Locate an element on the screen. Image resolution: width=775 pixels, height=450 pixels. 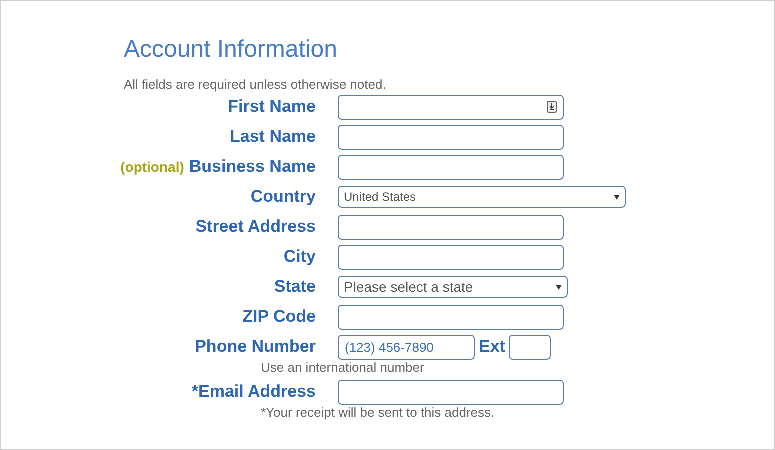
field-label: State is located at coordinates (295, 287).